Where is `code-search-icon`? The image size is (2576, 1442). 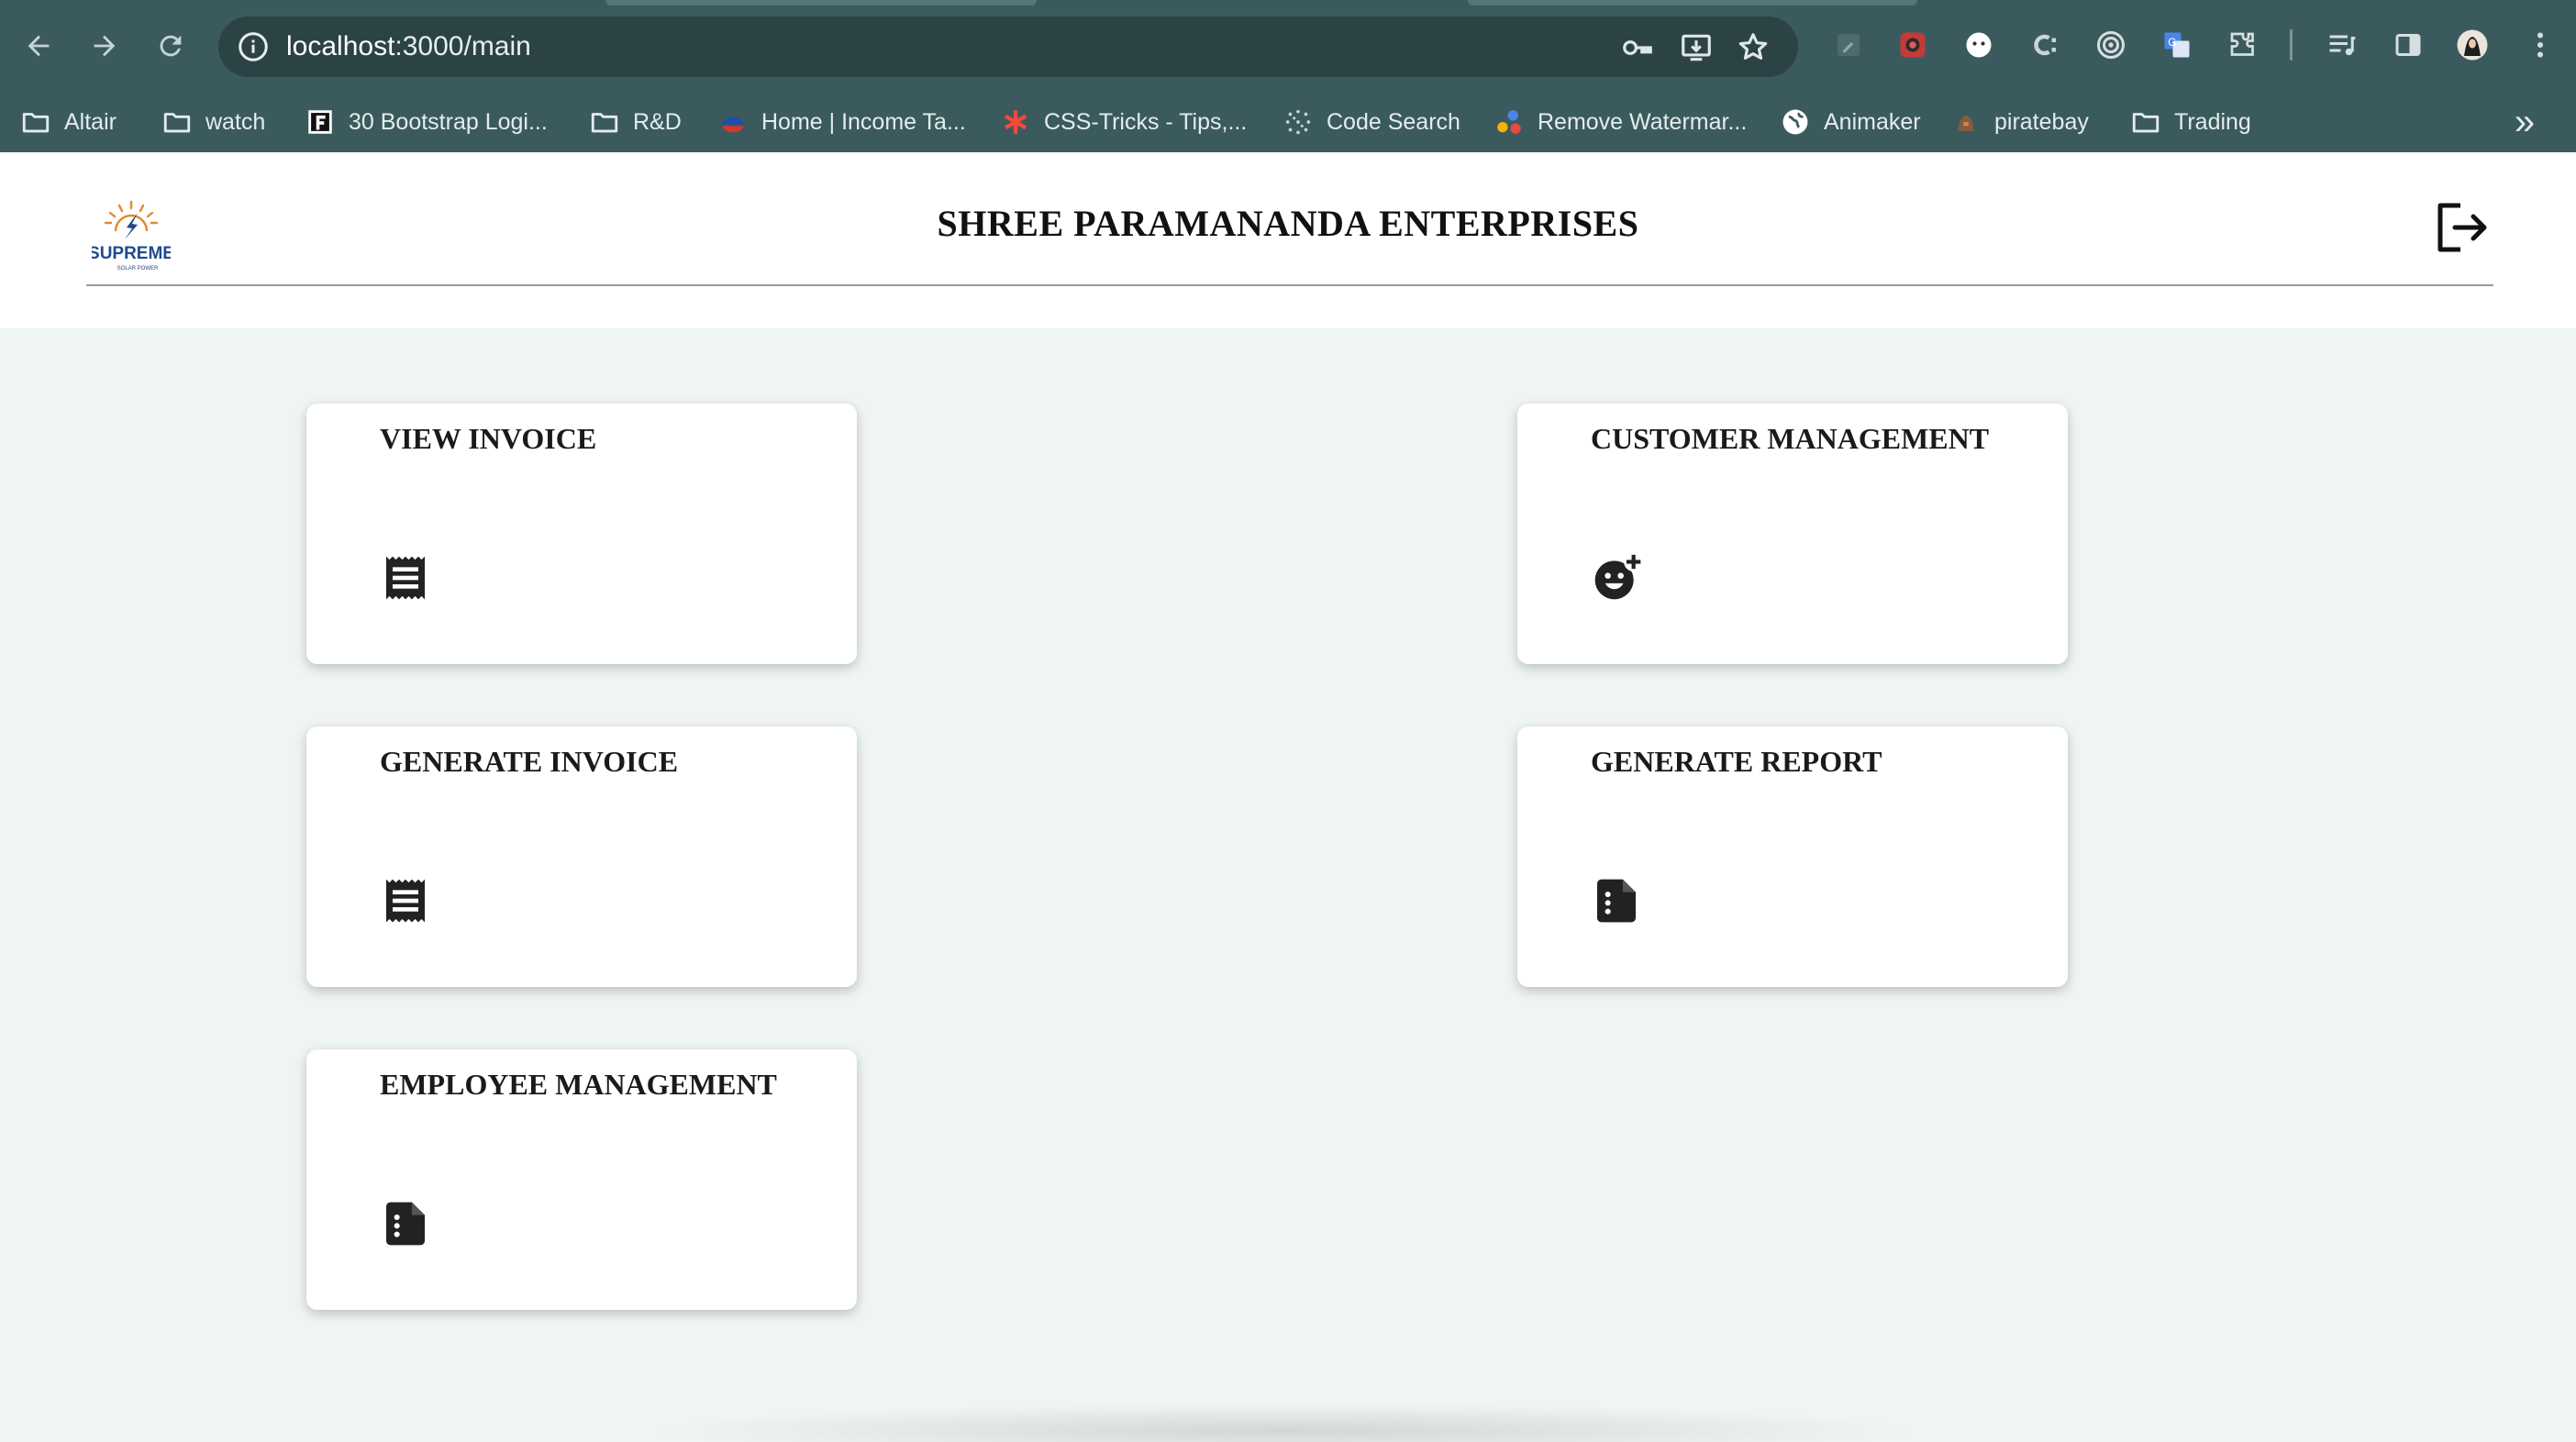
code-search-icon is located at coordinates (1298, 122).